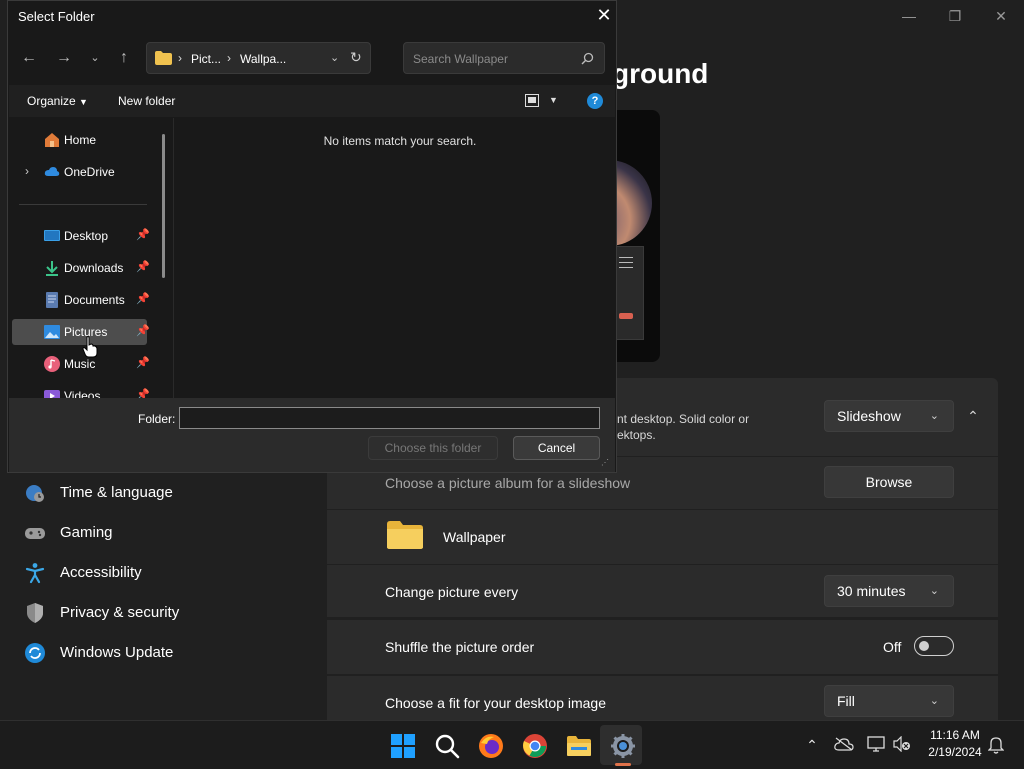 The height and width of the screenshot is (769, 1024). Describe the element at coordinates (356, 57) in the screenshot. I see `refresh-icon: ↻` at that location.